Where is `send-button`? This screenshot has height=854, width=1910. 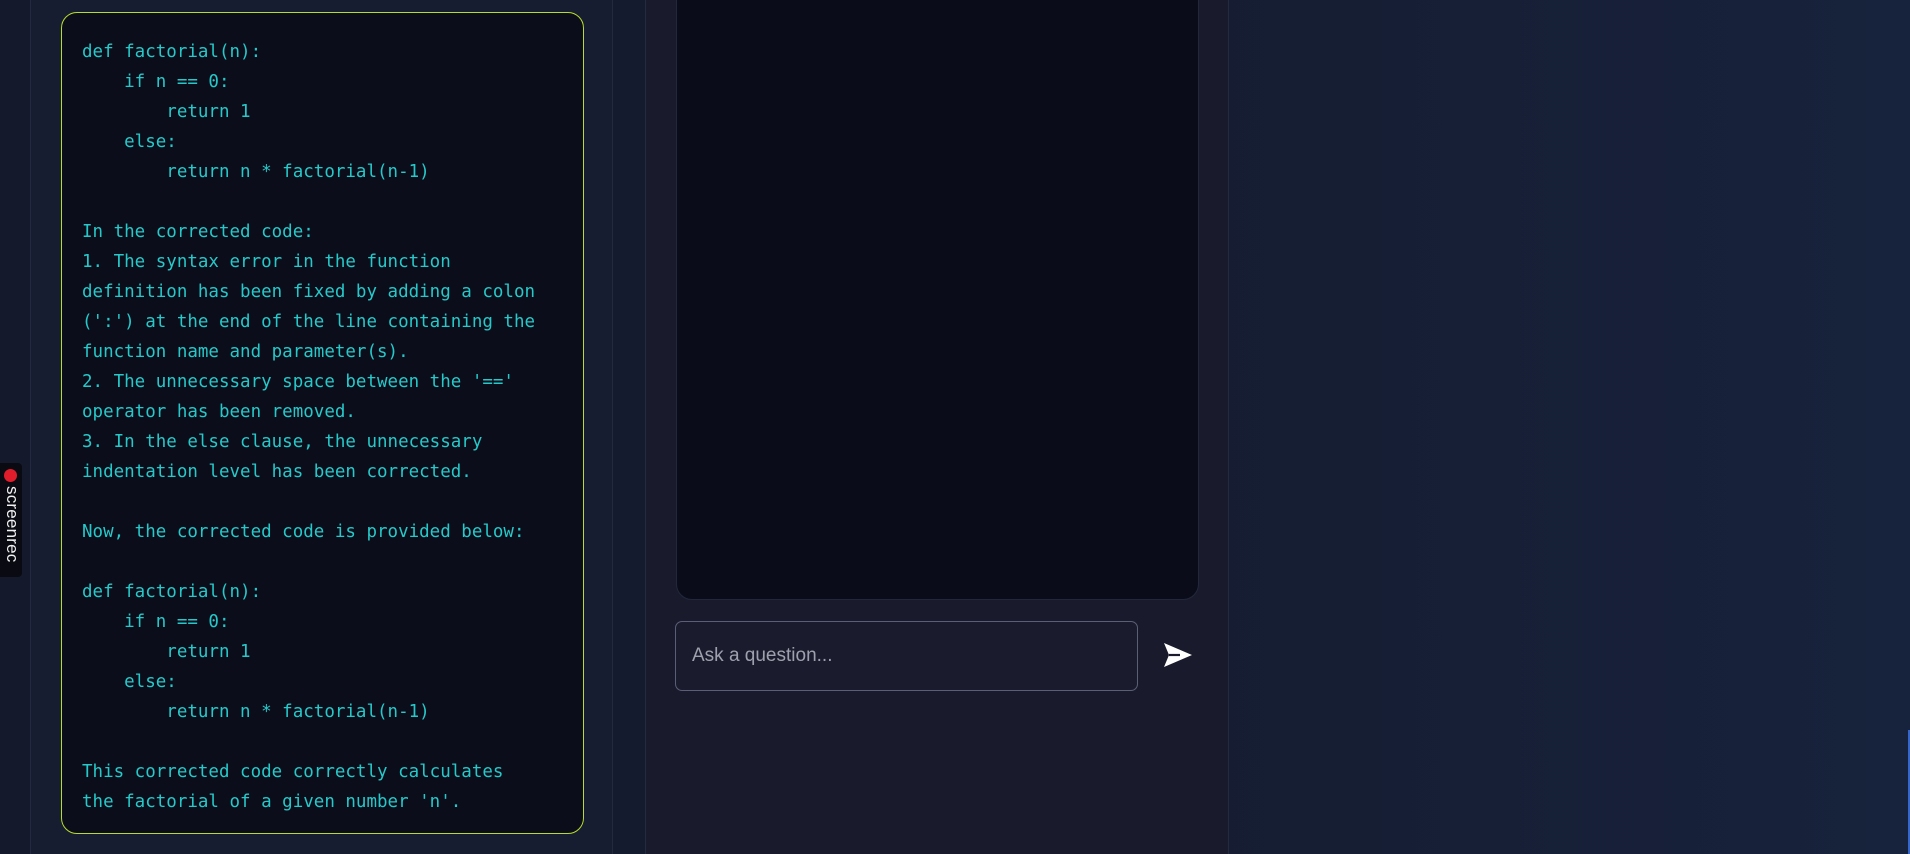
send-button is located at coordinates (1178, 656).